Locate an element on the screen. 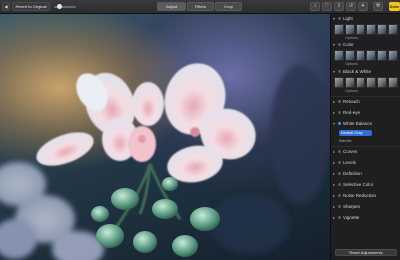  reset-adjustments-label: Reset Adjustments is located at coordinates (366, 252).